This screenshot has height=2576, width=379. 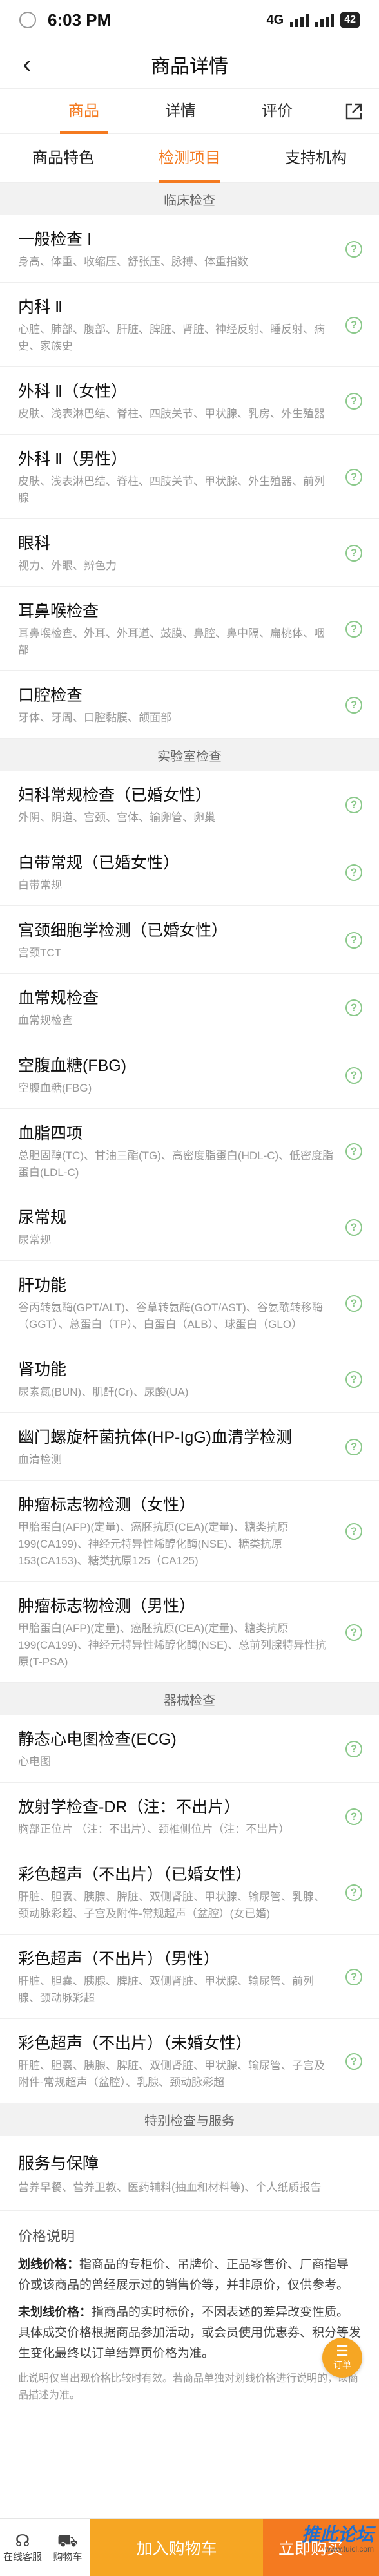 What do you see at coordinates (189, 2173) in the screenshot?
I see `service-block: 服务与保障 营养早餐、营养卫教、医药辅料(抽血和材料等)、个人纸质报告` at bounding box center [189, 2173].